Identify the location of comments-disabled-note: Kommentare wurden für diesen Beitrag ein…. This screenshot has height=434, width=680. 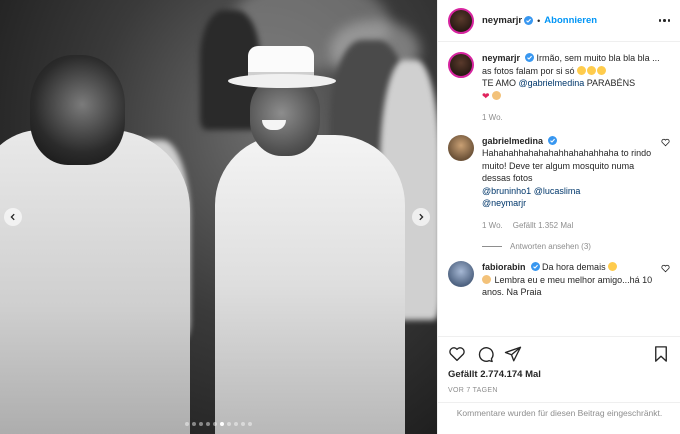
(559, 418).